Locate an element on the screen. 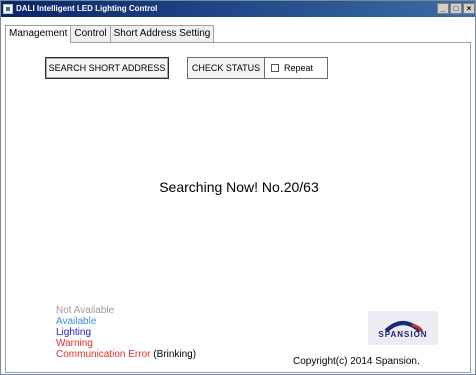 Image resolution: width=476 pixels, height=375 pixels. minimize-button: _ is located at coordinates (443, 8).